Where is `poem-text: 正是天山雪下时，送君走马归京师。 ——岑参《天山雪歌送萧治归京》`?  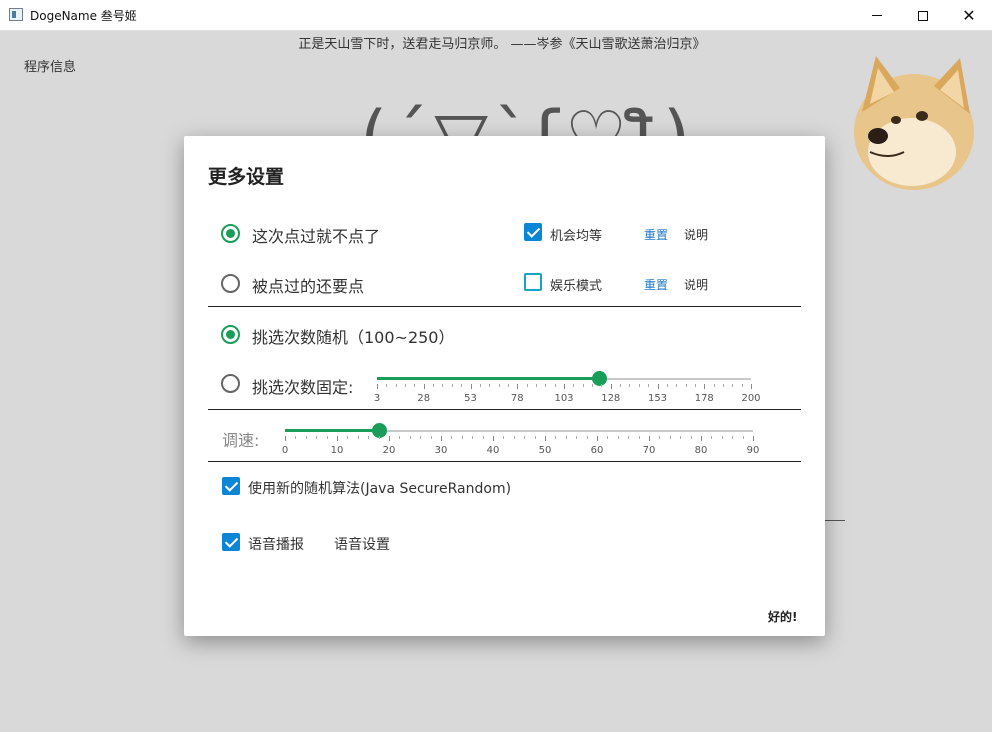 poem-text: 正是天山雪下时，送君走马归京师。 ——岑参《天山雪歌送萧治归京》 is located at coordinates (502, 44).